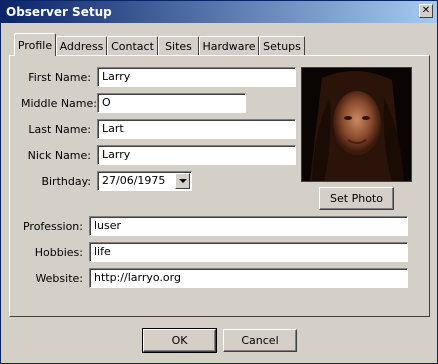  Describe the element at coordinates (248, 278) in the screenshot. I see `website-field: http://larryo.org` at that location.